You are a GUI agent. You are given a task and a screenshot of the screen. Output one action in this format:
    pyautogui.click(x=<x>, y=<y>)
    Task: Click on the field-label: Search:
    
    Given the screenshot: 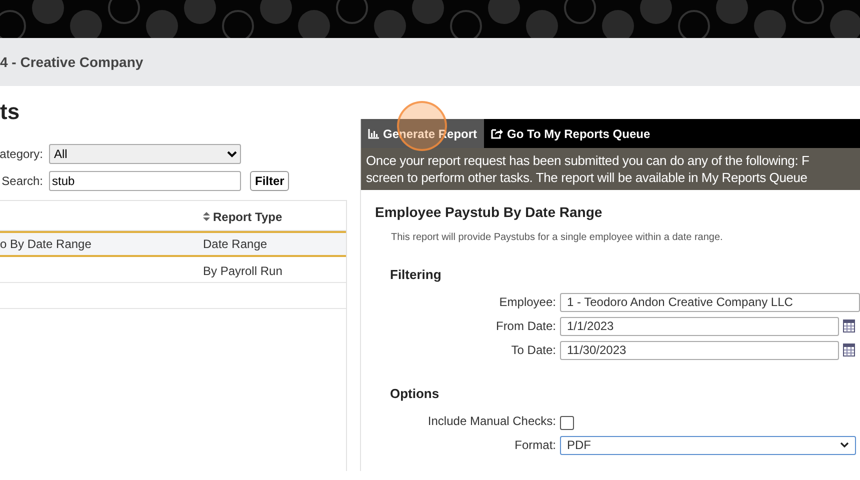 What is the action you would take?
    pyautogui.click(x=21, y=181)
    